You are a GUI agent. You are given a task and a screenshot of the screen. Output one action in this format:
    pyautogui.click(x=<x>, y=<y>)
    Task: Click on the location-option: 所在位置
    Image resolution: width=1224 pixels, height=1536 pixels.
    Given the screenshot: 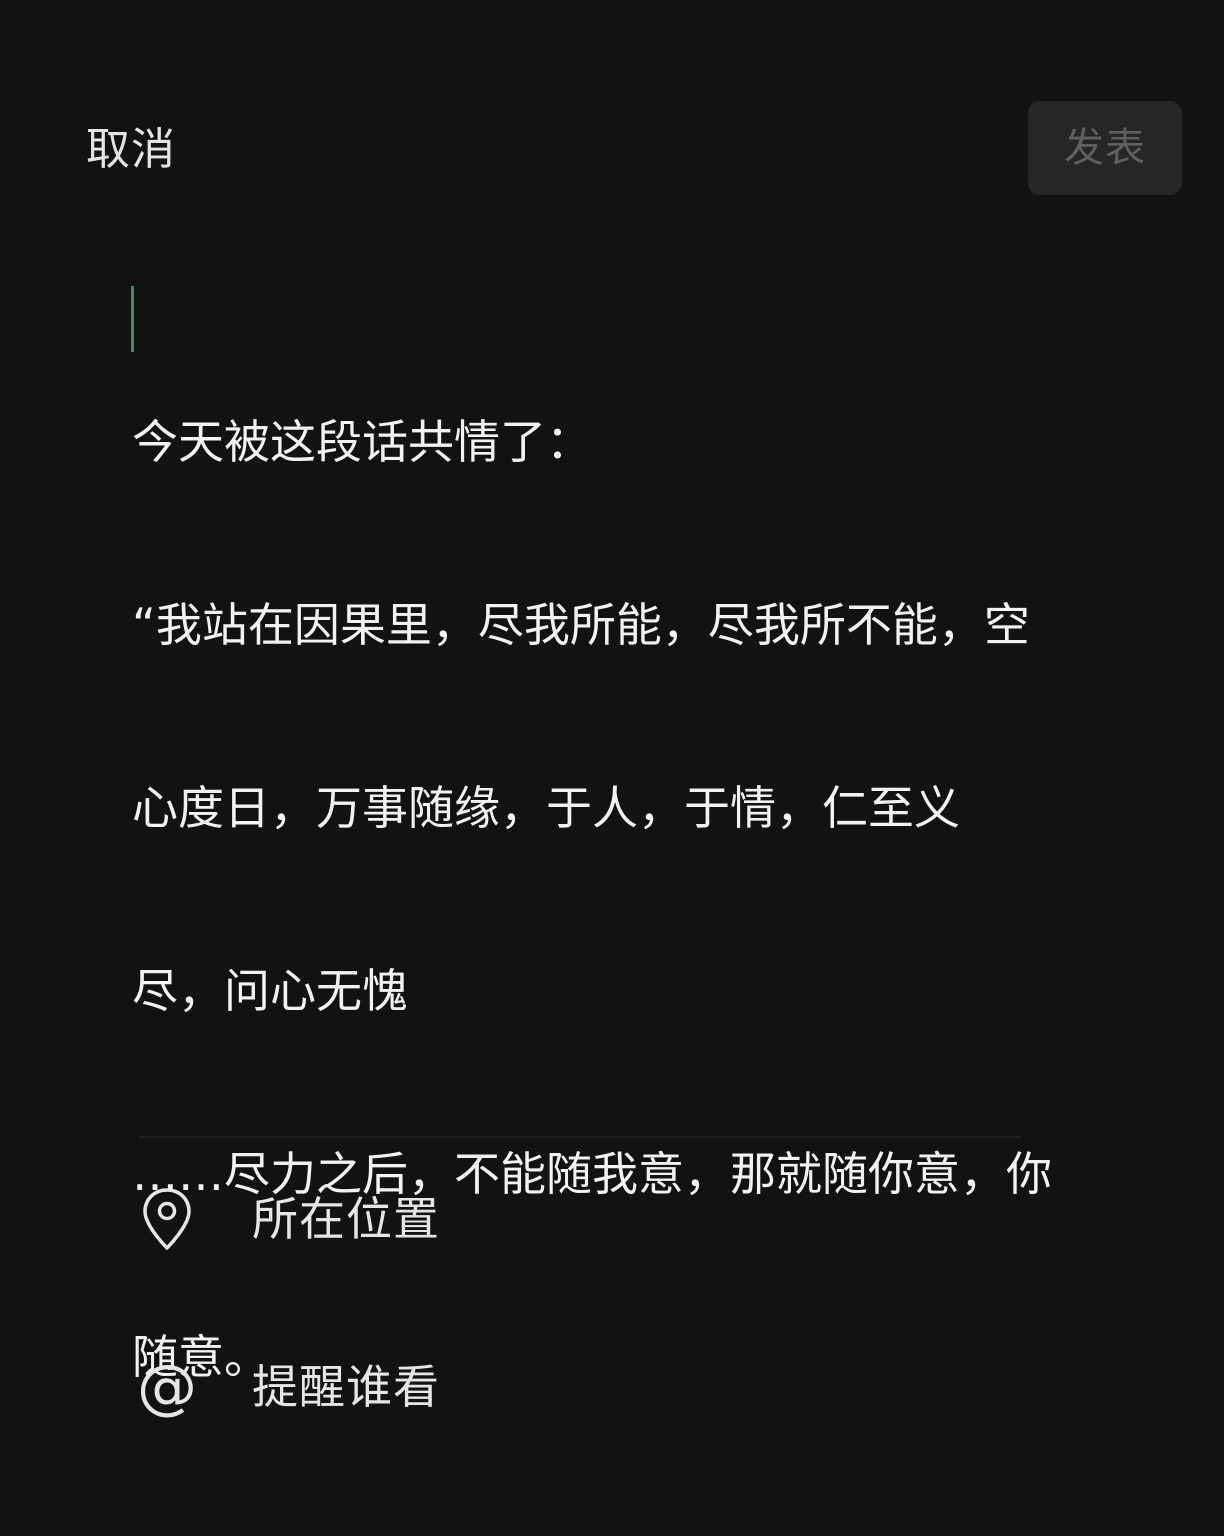 What is the action you would take?
    pyautogui.click(x=482, y=1219)
    